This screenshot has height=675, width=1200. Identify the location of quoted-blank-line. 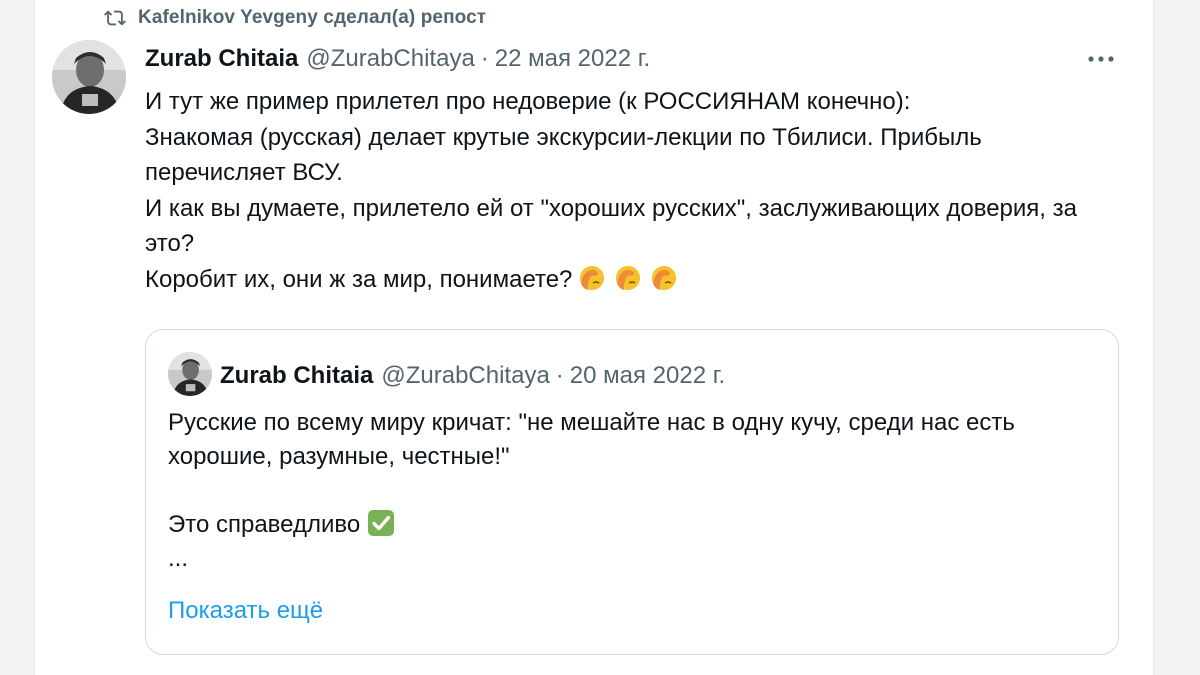
(633, 491).